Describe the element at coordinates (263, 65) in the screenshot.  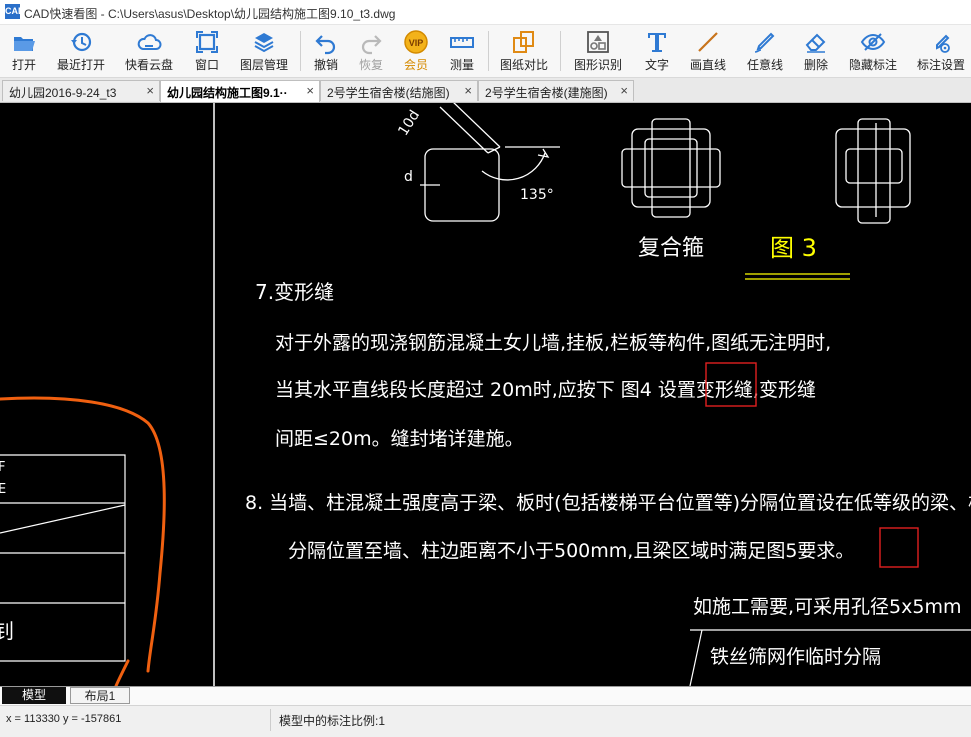
I see `layers-label: 图层管理` at that location.